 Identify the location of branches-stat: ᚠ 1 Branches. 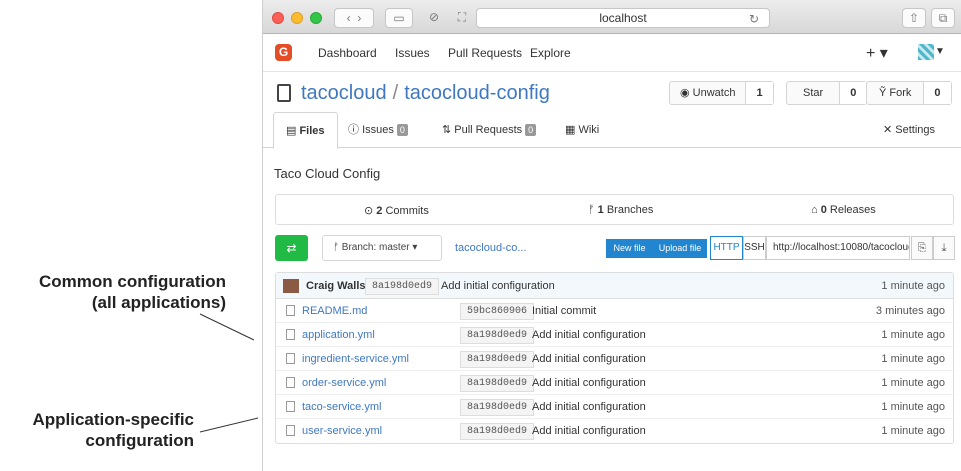
(620, 210).